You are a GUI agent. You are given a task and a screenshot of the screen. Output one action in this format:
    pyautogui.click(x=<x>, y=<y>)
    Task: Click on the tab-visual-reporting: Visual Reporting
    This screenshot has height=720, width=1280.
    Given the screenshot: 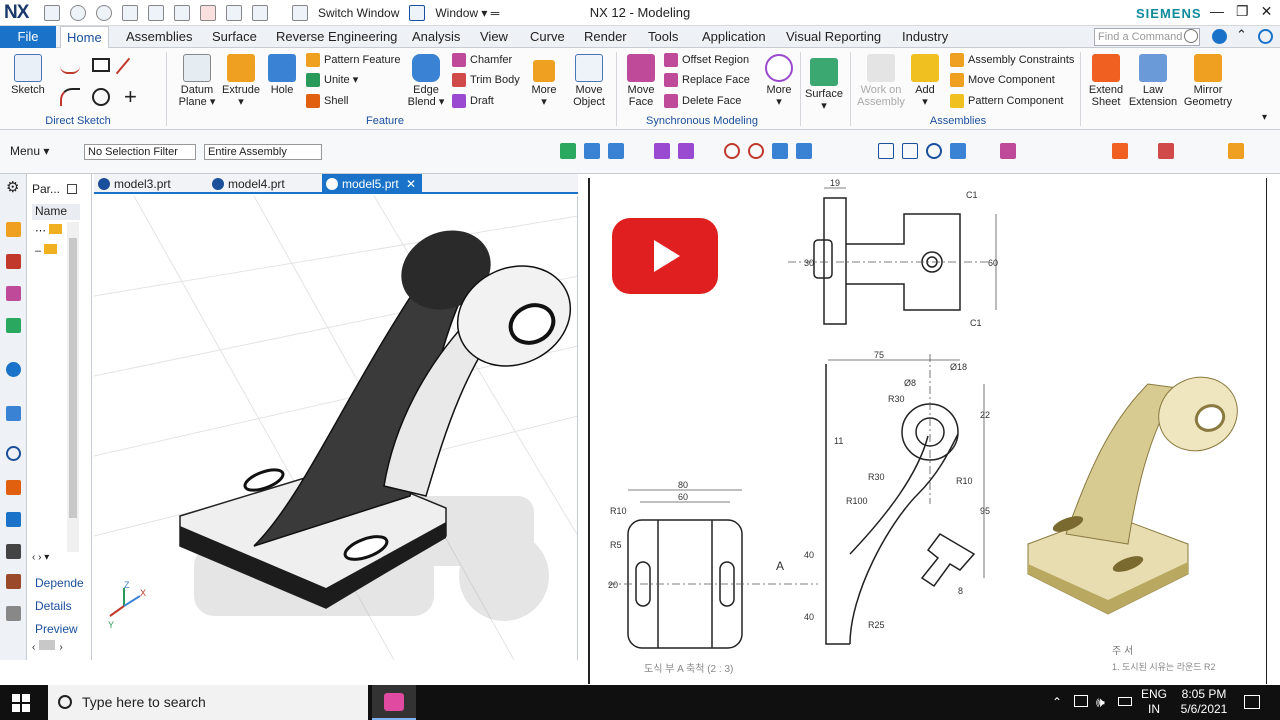 What is the action you would take?
    pyautogui.click(x=833, y=37)
    